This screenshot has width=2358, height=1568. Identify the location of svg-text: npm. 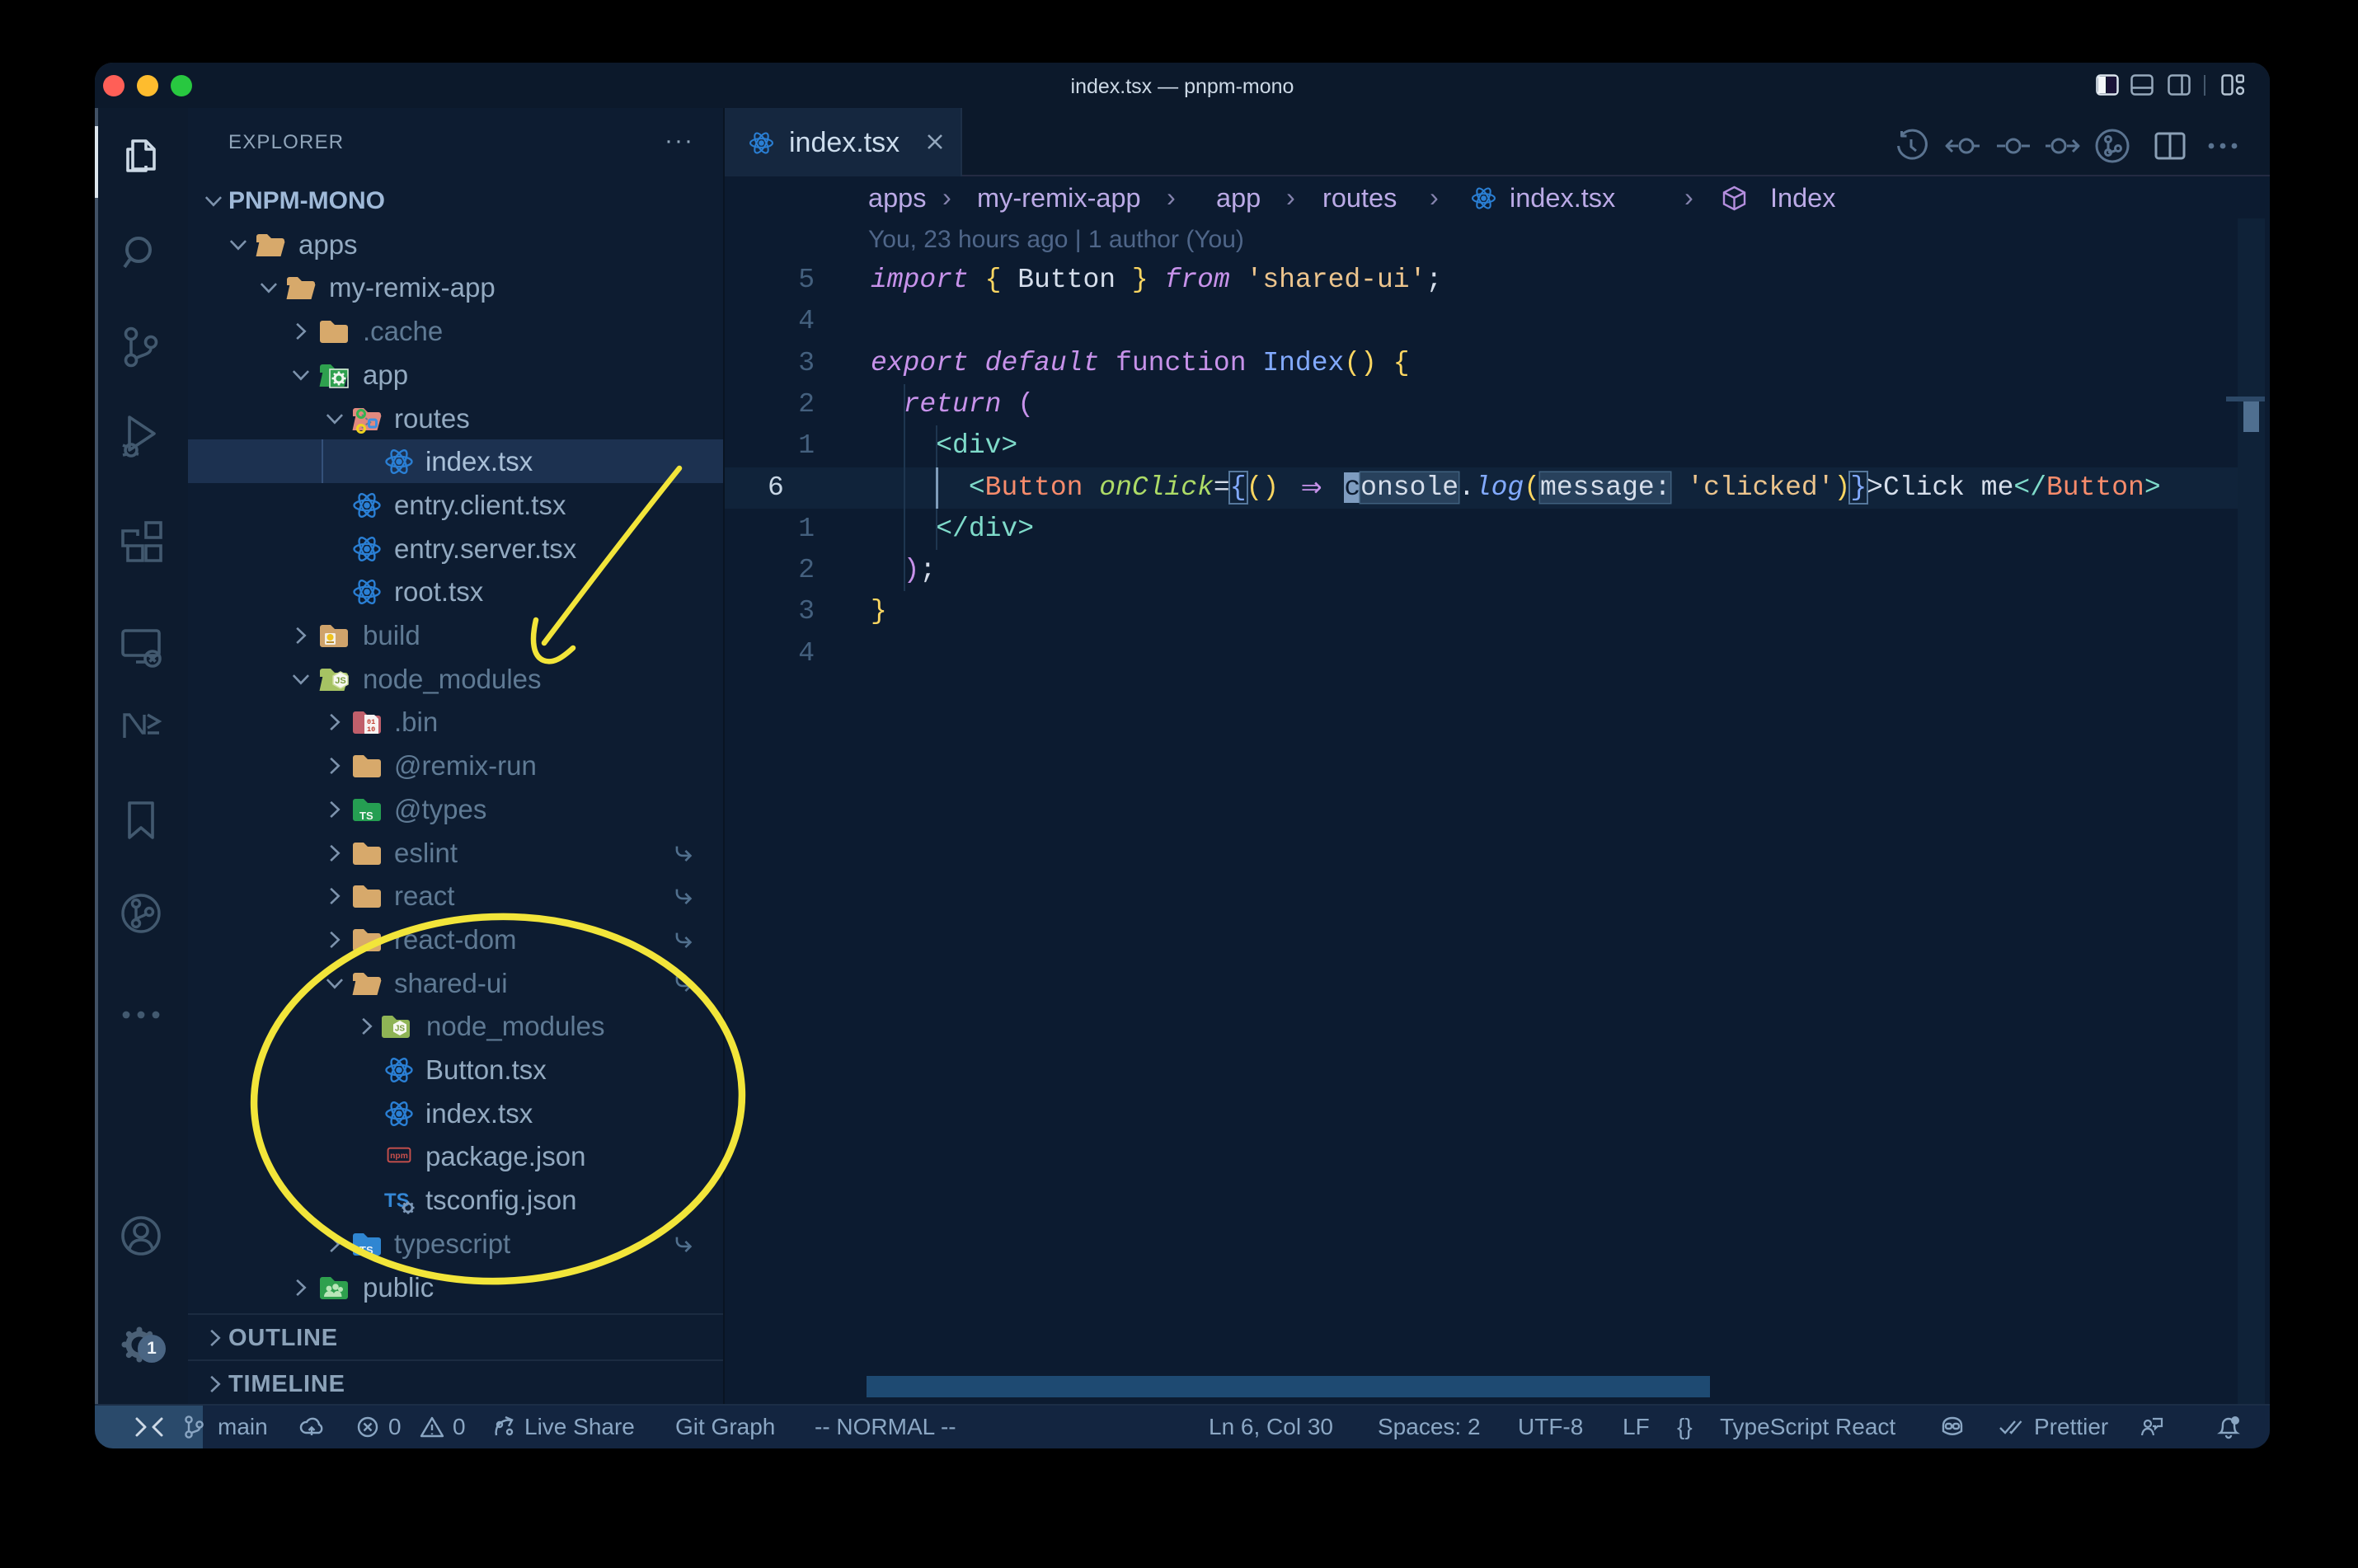
(399, 1156).